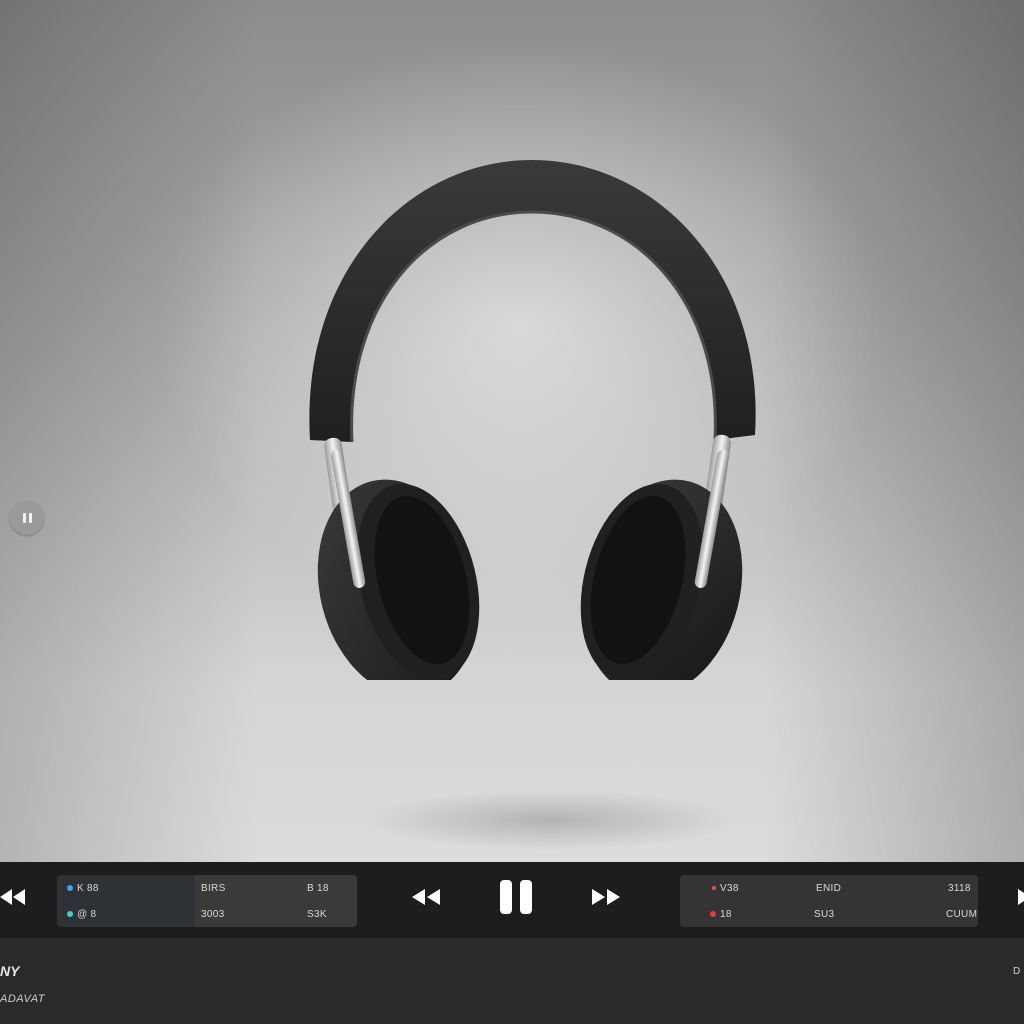 This screenshot has height=1024, width=1024. I want to click on panel-left-r2c1: @ 8, so click(87, 914).